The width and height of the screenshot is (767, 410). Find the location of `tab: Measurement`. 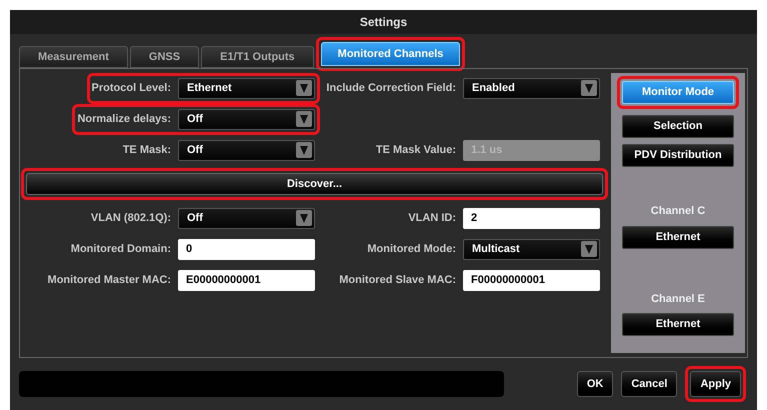

tab: Measurement is located at coordinates (73, 57).